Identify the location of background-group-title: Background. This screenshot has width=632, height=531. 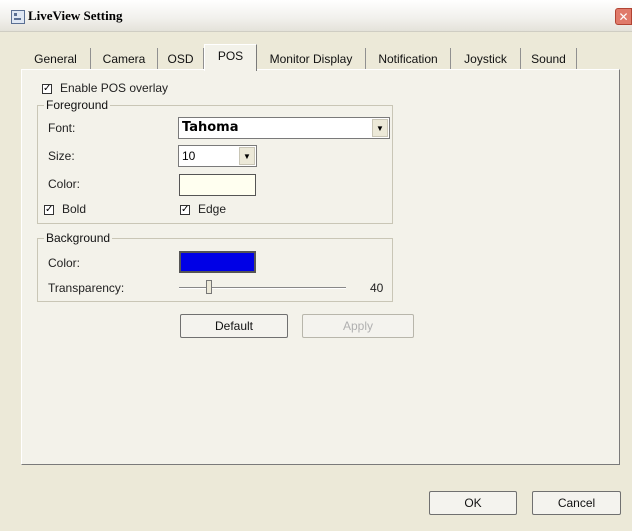
(78, 238).